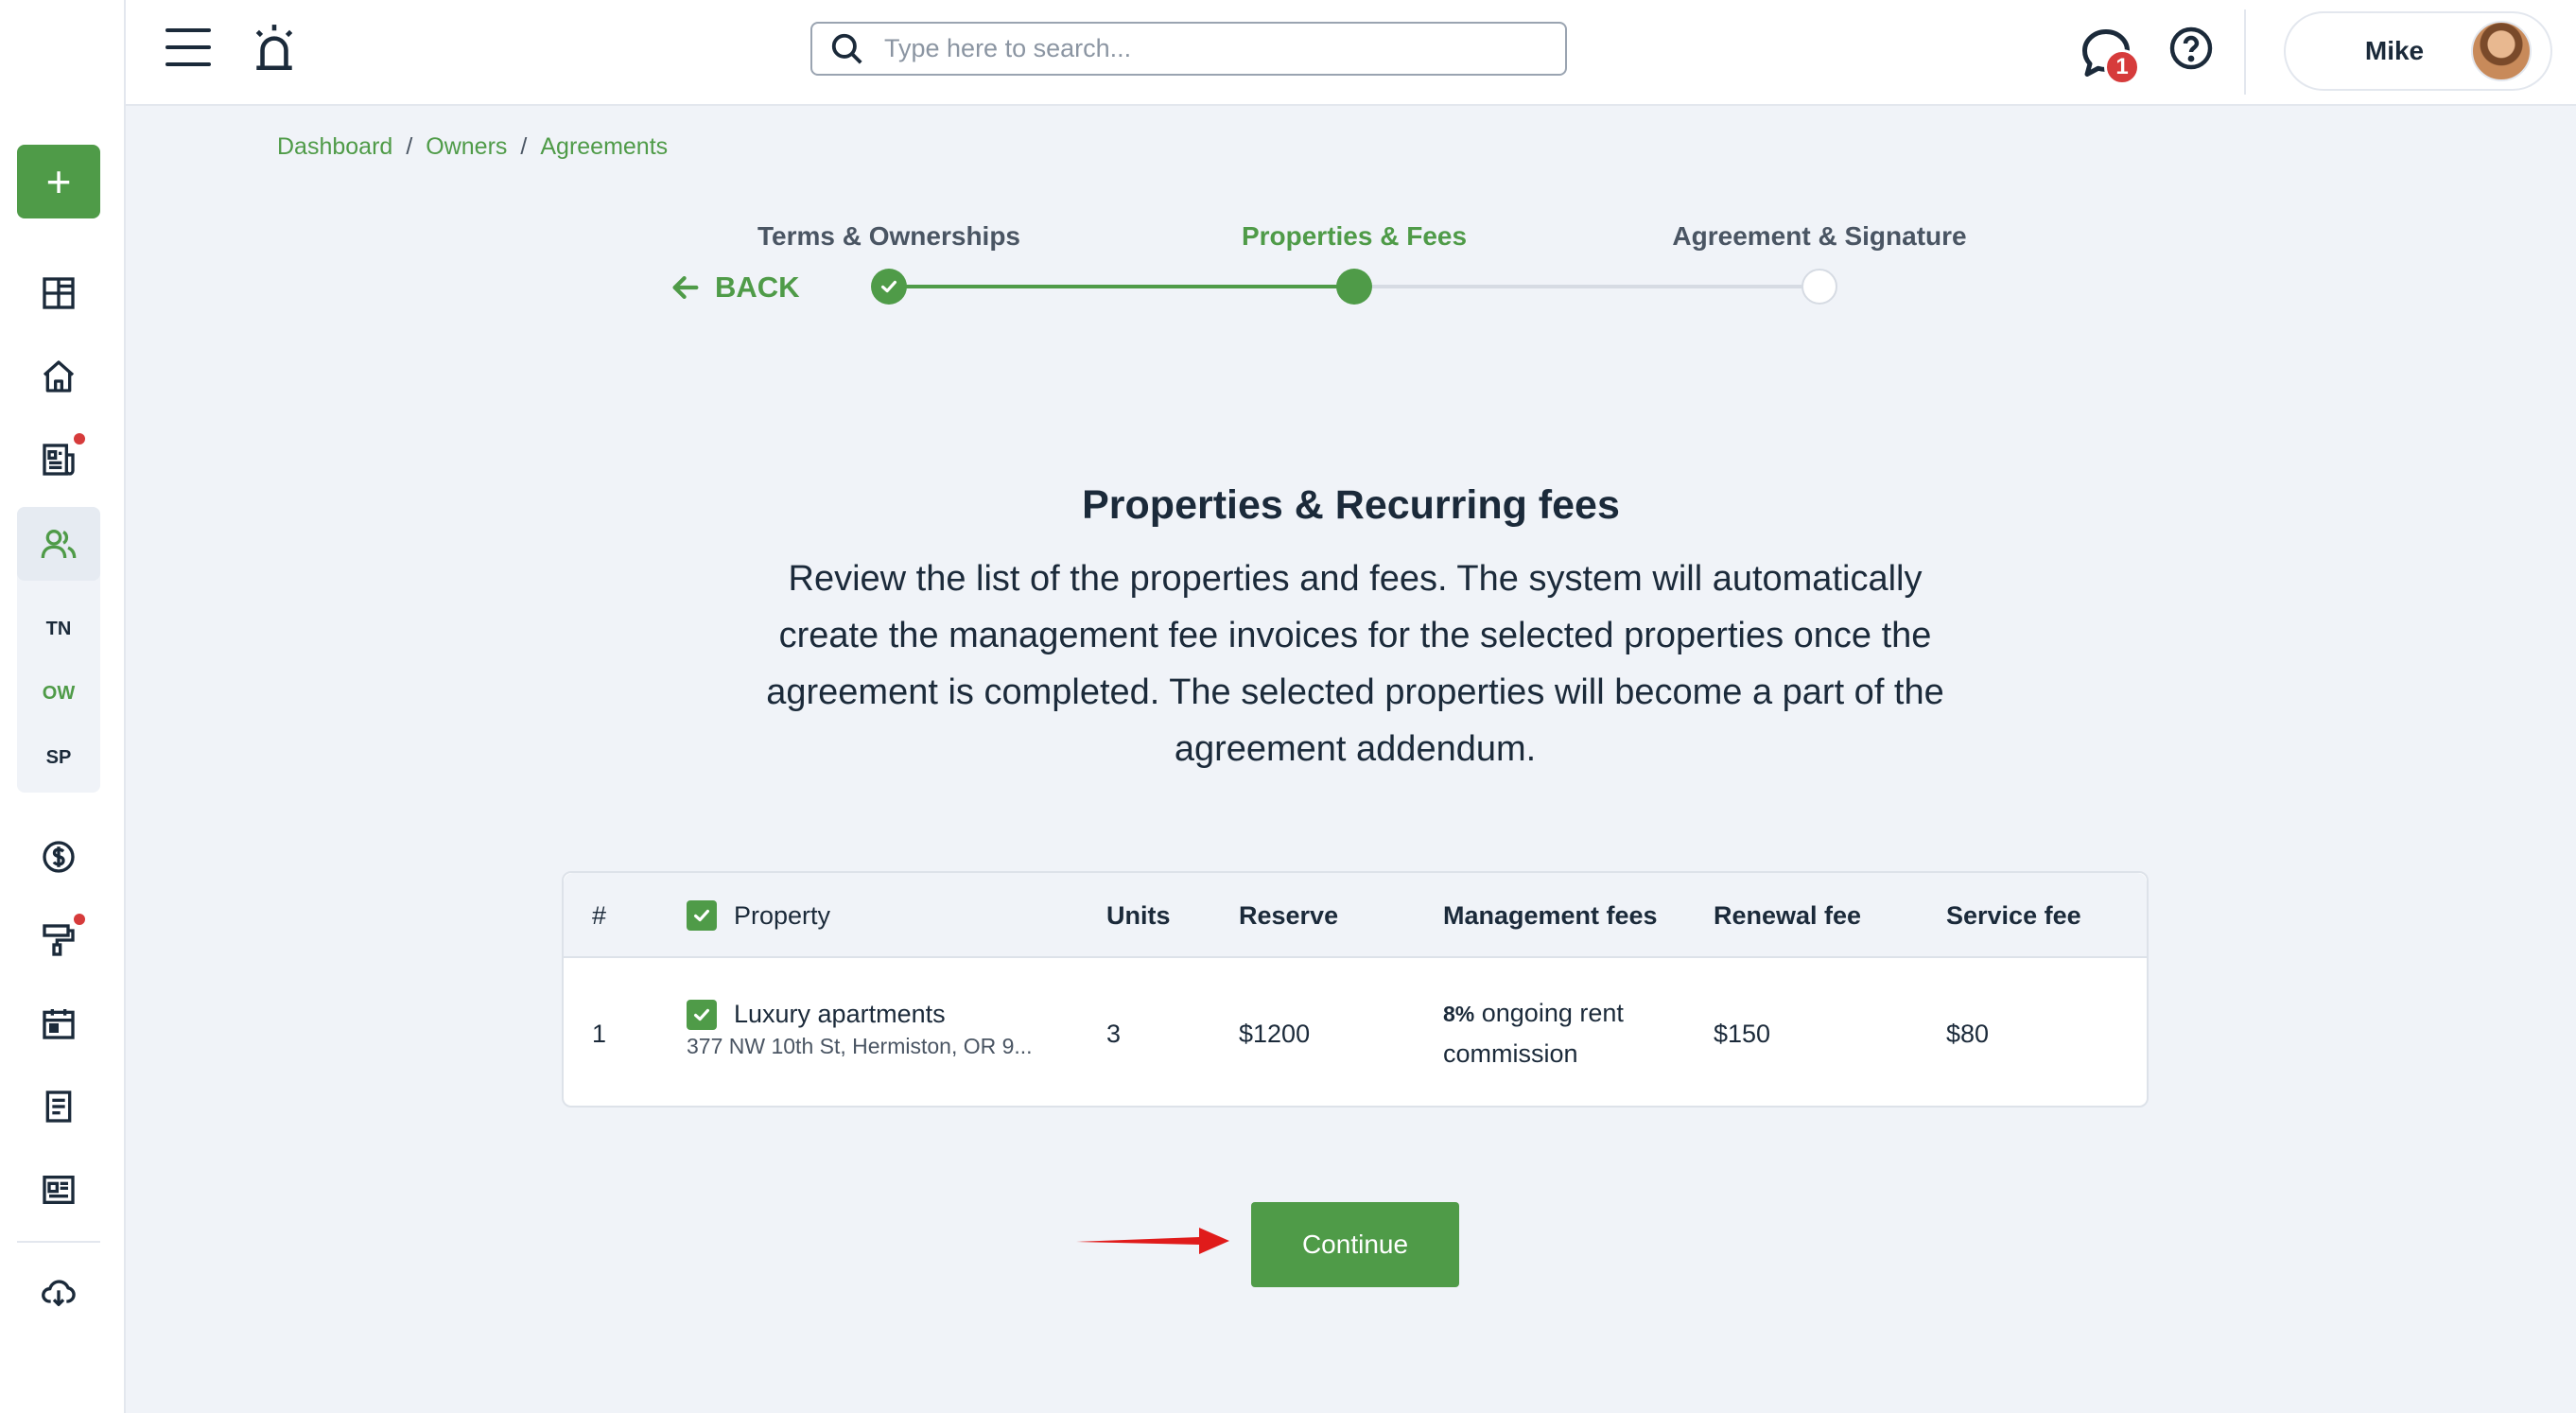 This screenshot has width=2576, height=1413. What do you see at coordinates (1275, 1034) in the screenshot?
I see `reserve-value: $1200` at bounding box center [1275, 1034].